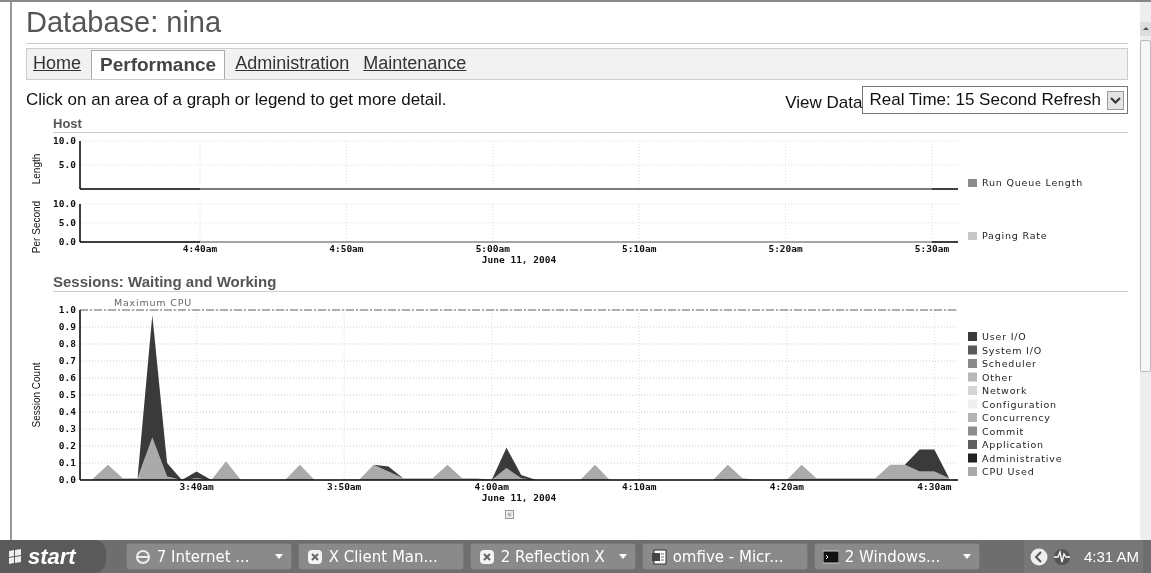 Image resolution: width=1151 pixels, height=573 pixels. I want to click on page-title: Database: nina, so click(577, 25).